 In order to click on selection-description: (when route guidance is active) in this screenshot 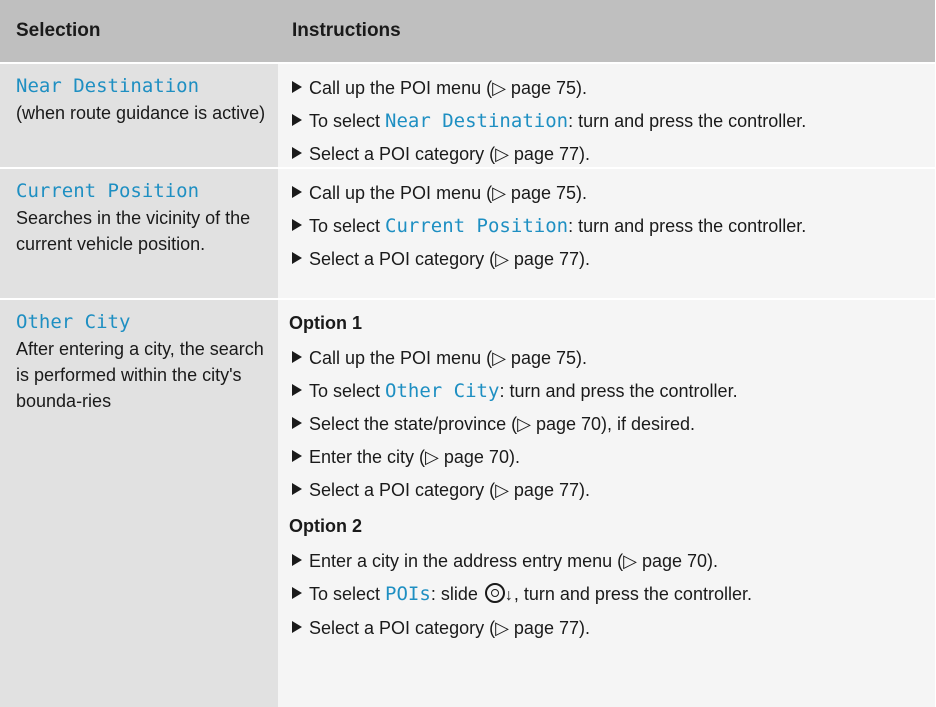, I will do `click(141, 113)`.